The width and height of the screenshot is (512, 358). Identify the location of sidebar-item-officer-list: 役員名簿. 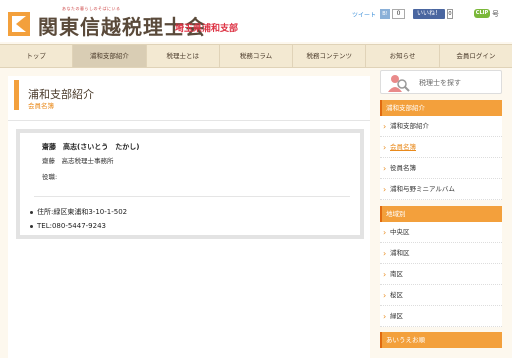
(441, 168).